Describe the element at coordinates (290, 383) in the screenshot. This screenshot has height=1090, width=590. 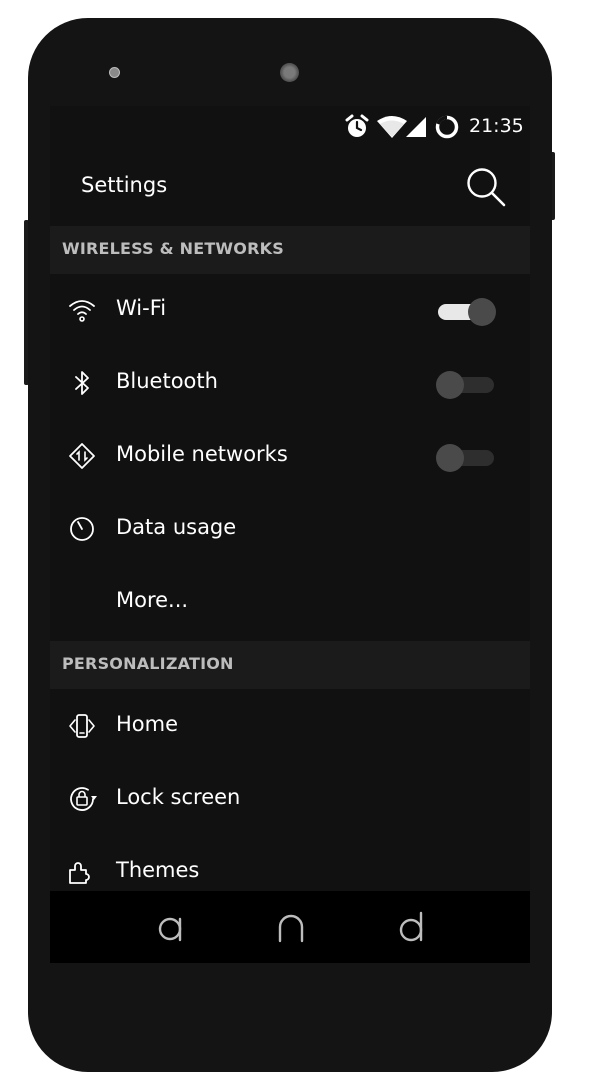
I see `settings-item-bluetooth: Bluetooth` at that location.